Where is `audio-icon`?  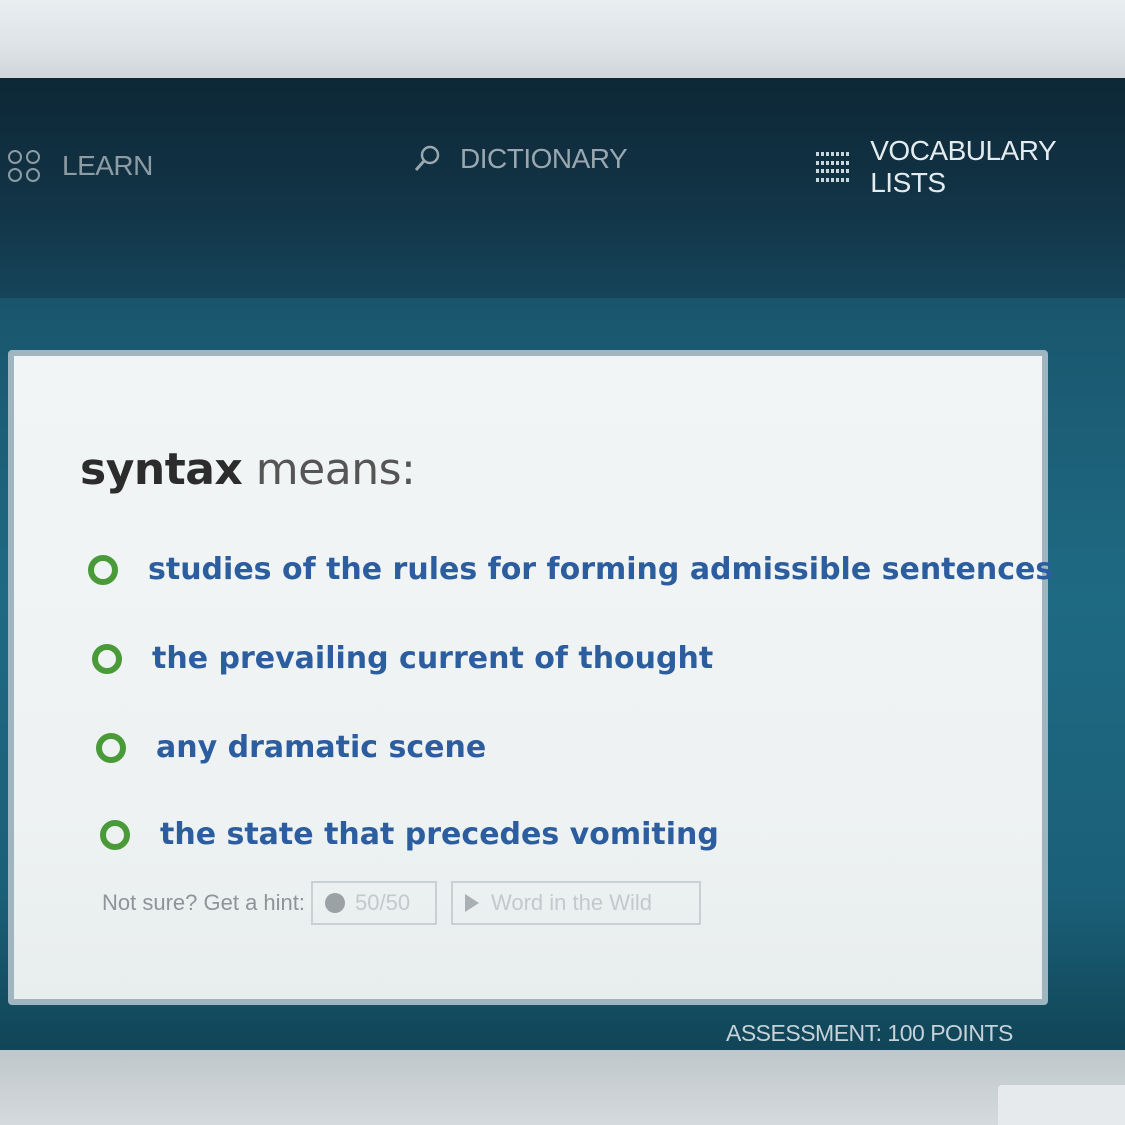
audio-icon is located at coordinates (472, 903).